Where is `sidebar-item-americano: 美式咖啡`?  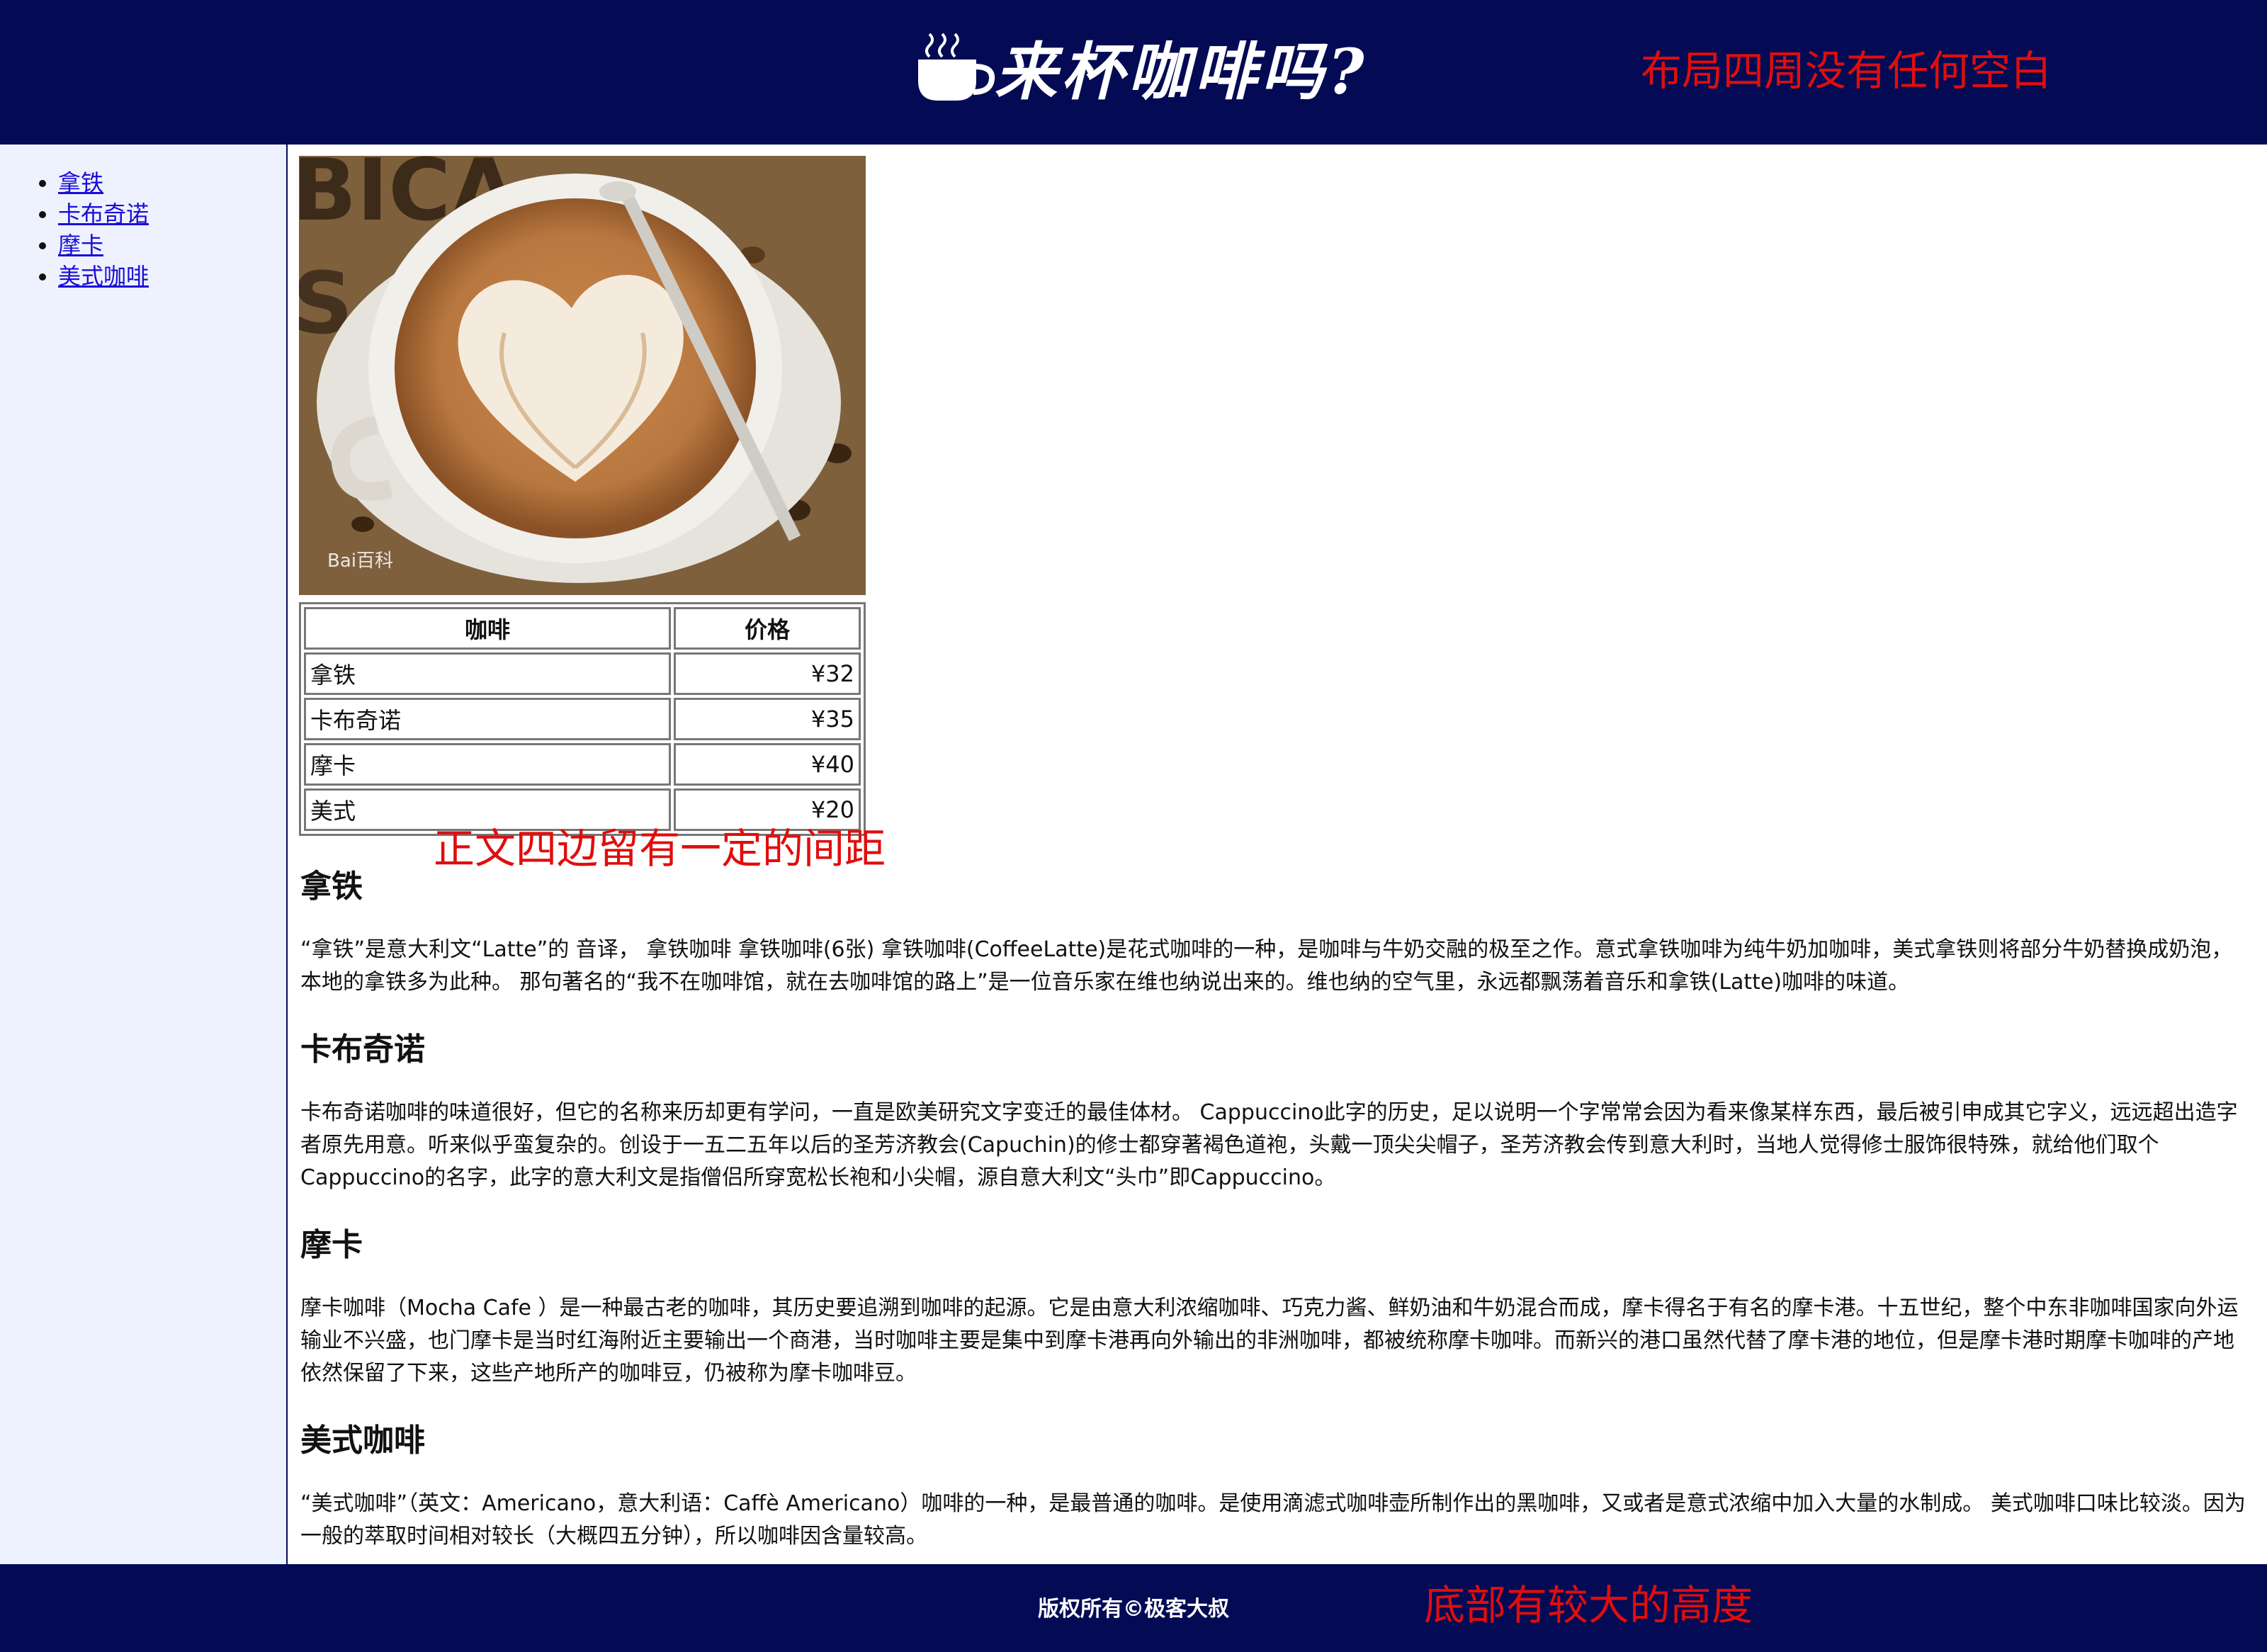
sidebar-item-americano: 美式咖啡 is located at coordinates (172, 277).